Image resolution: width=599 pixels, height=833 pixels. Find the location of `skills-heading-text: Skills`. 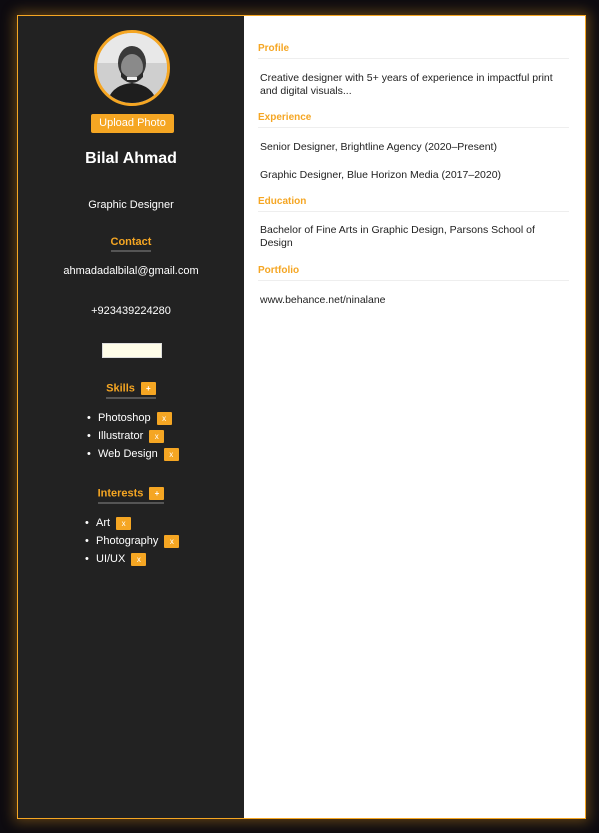

skills-heading-text: Skills is located at coordinates (120, 388).